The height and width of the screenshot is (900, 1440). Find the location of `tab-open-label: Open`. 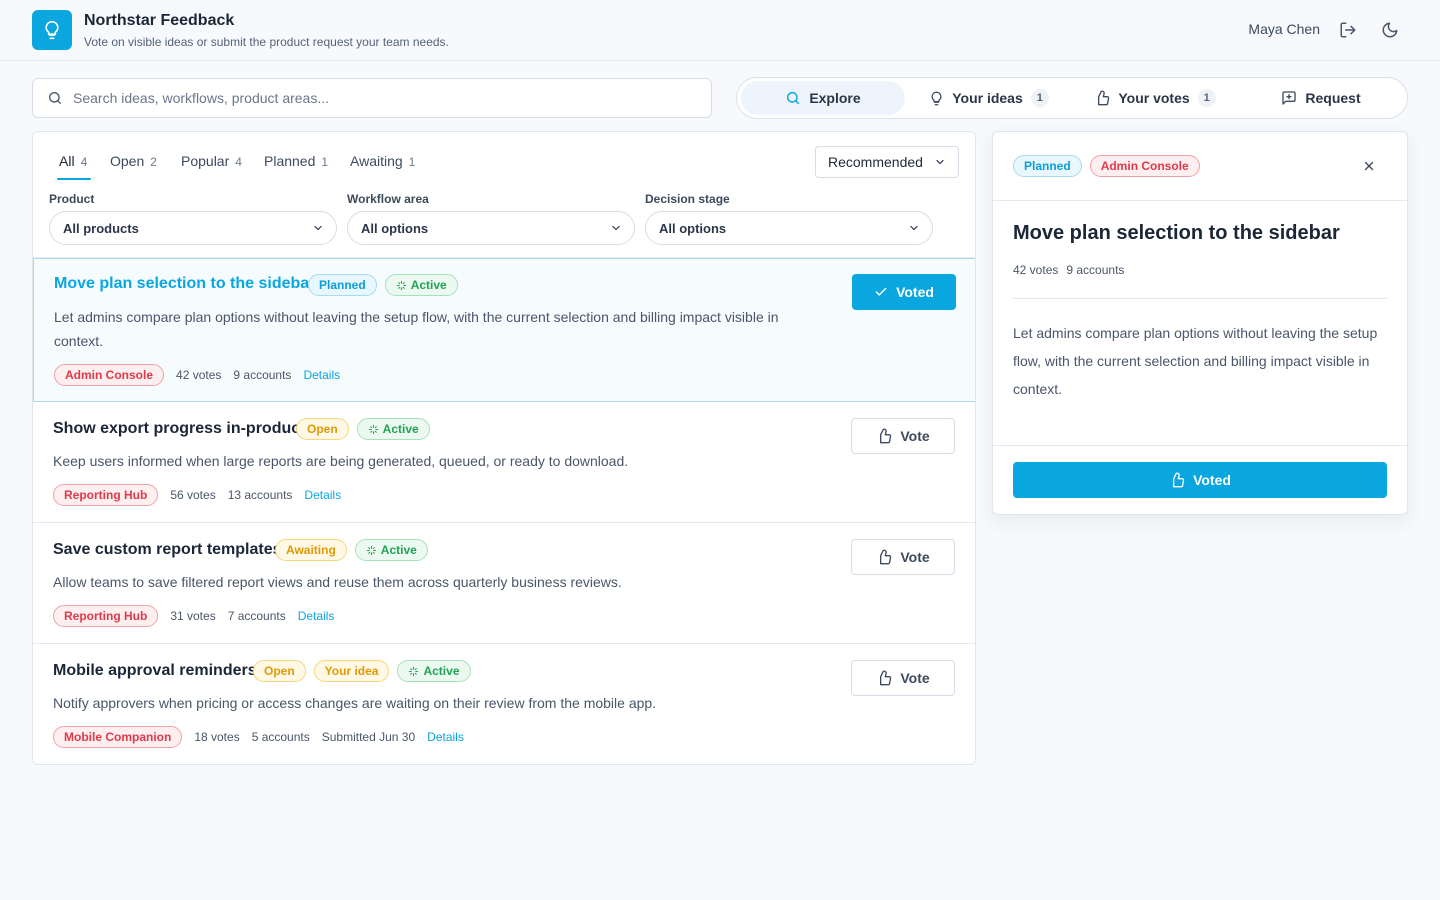

tab-open-label: Open is located at coordinates (127, 161).